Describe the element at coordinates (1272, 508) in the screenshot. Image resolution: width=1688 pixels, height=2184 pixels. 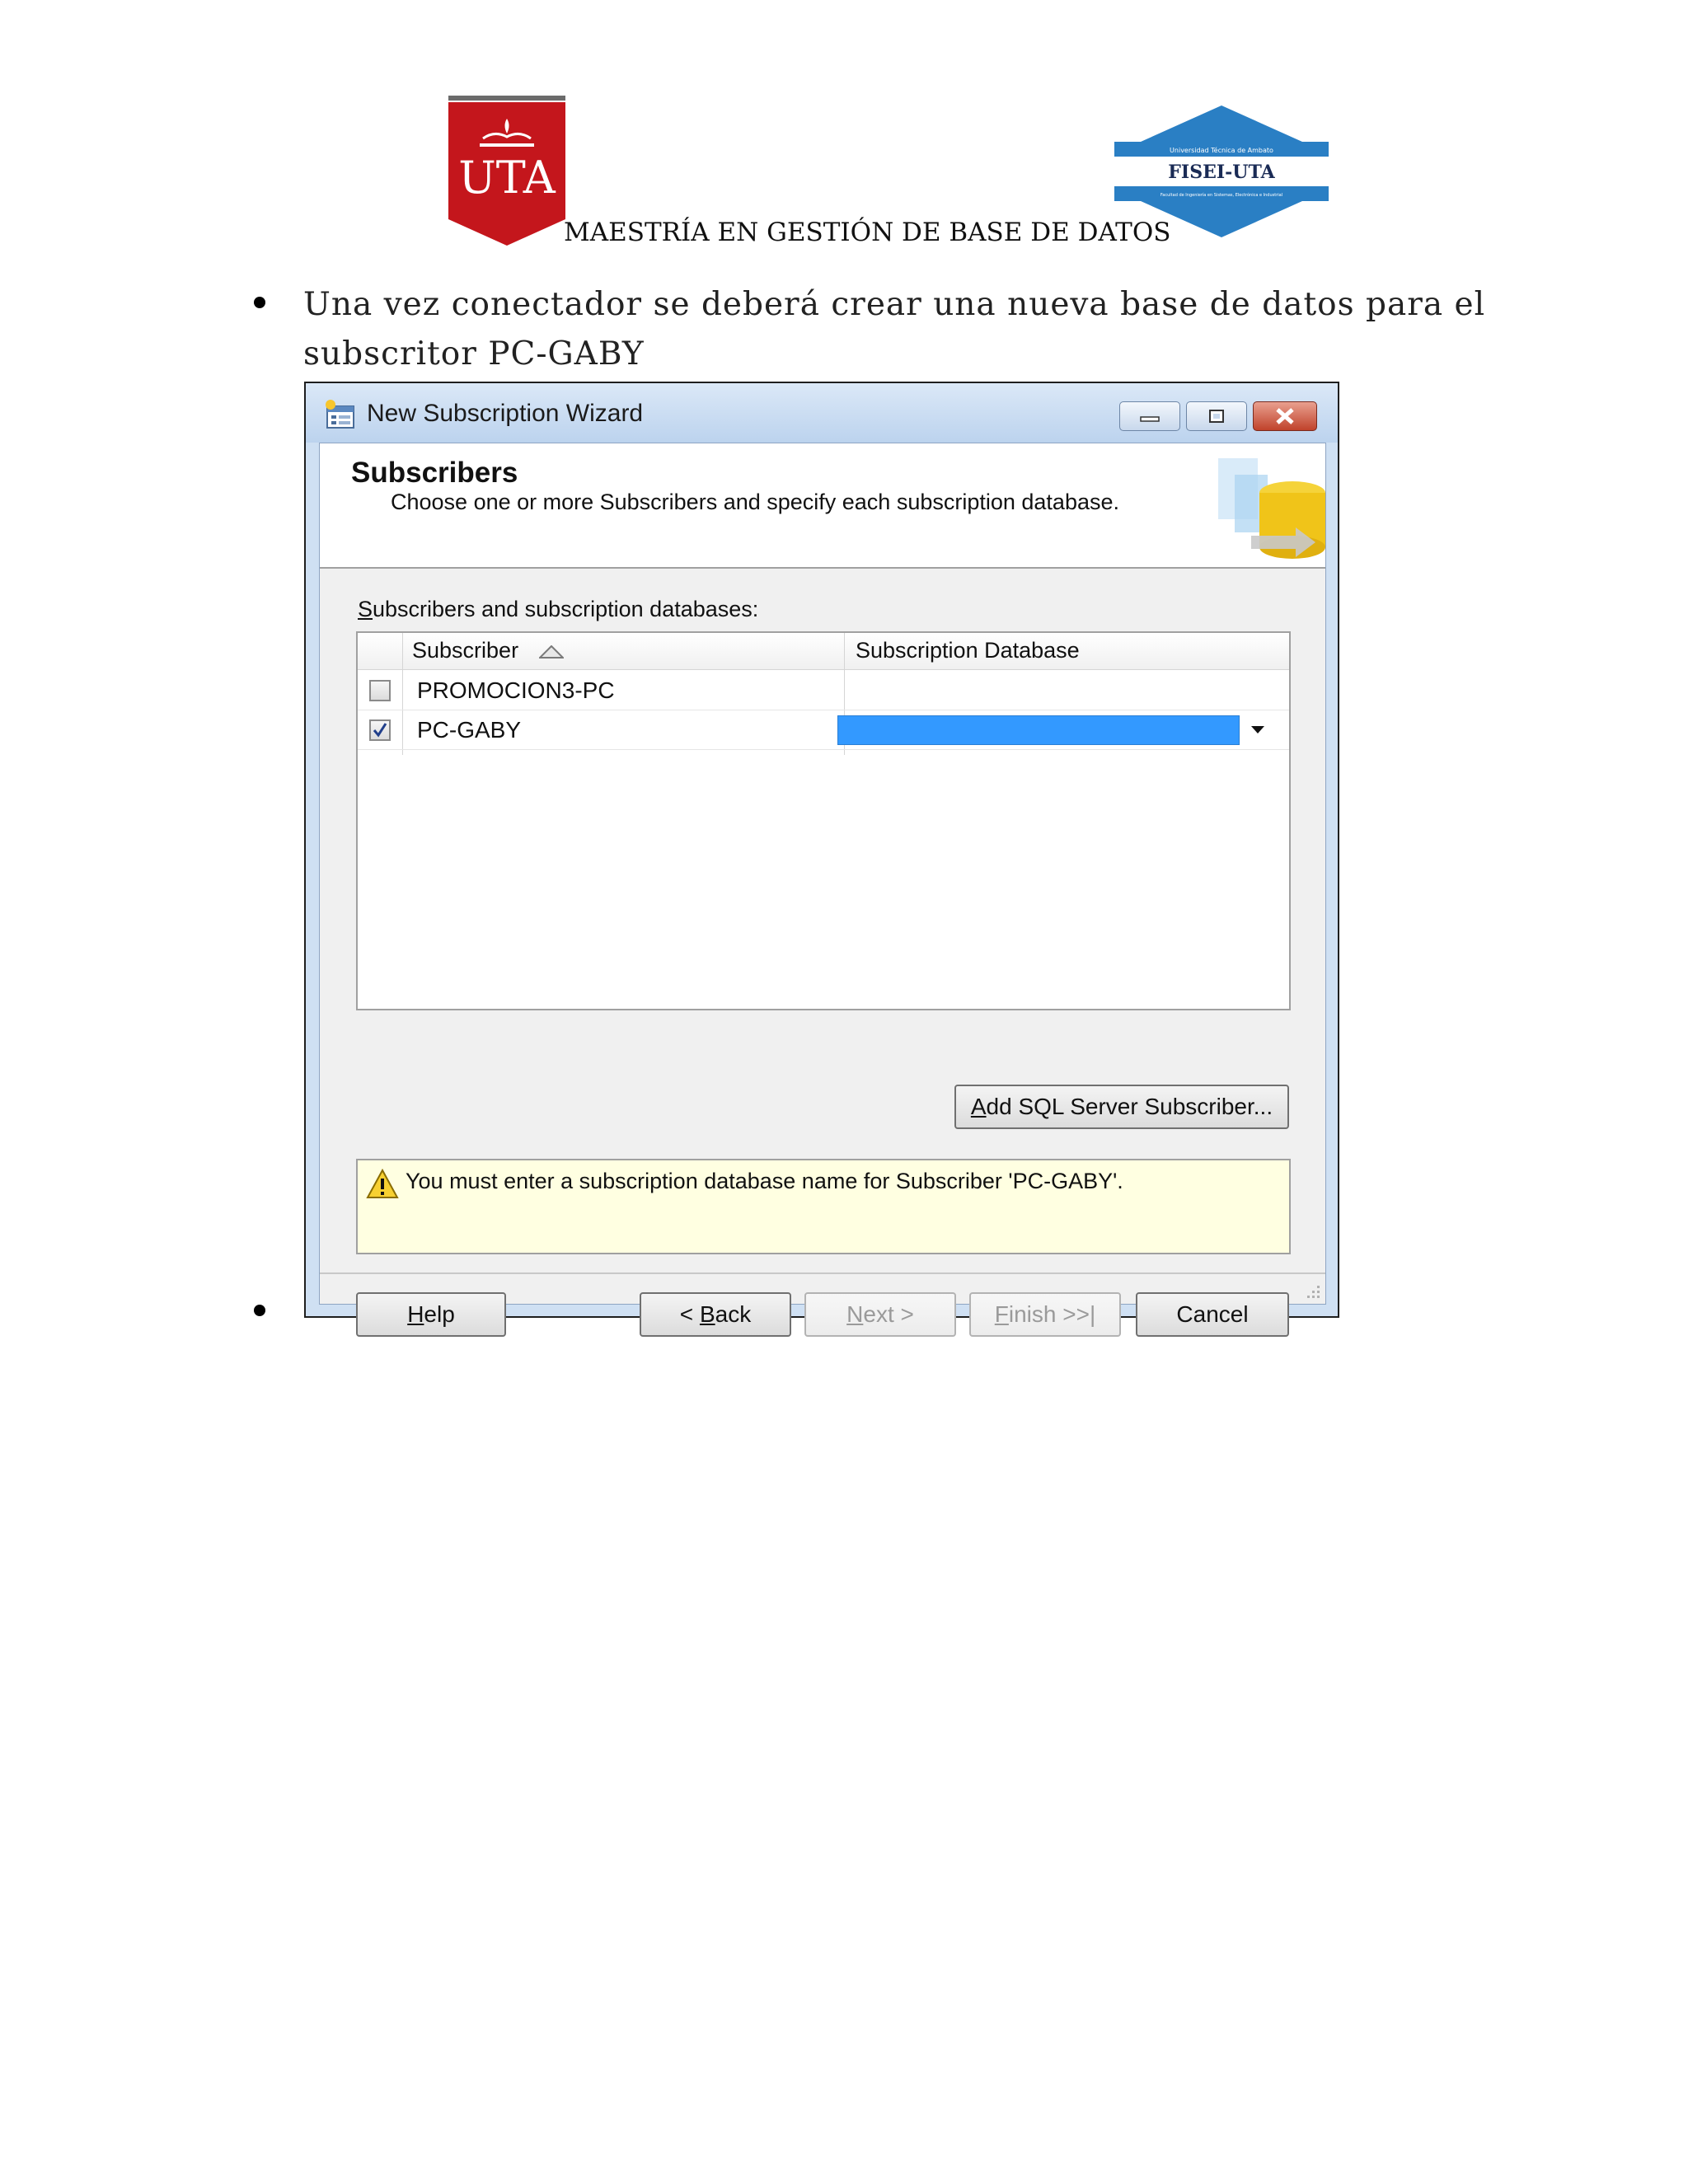
I see `database-graphic-icon` at that location.